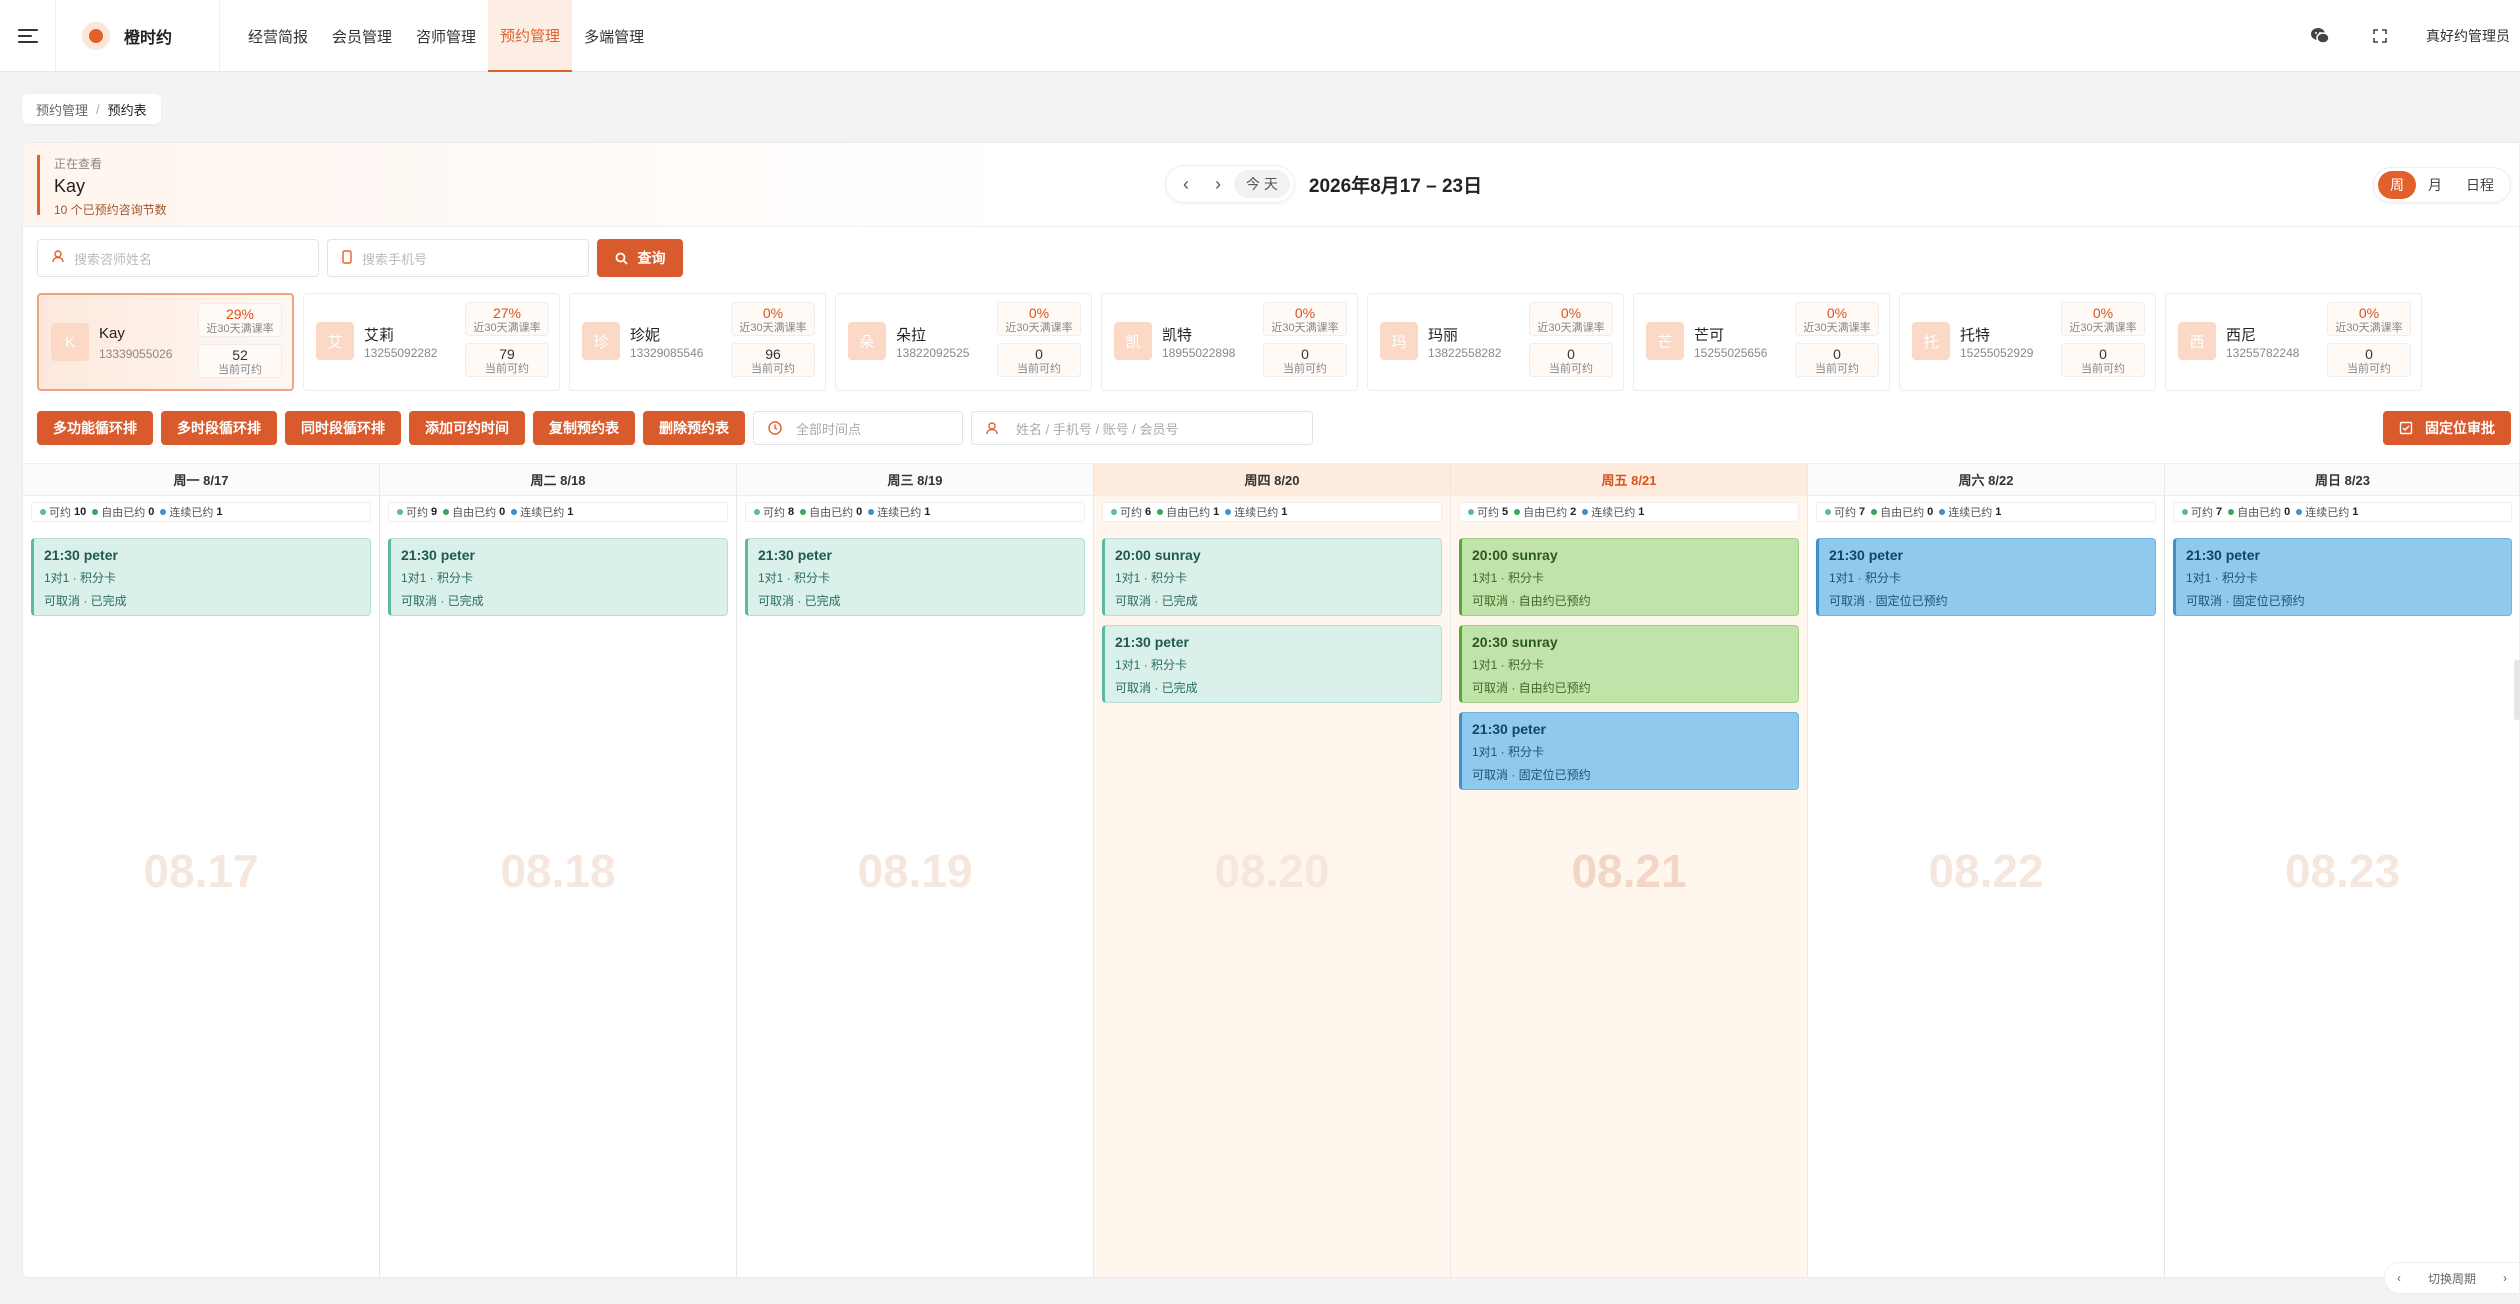 Image resolution: width=2520 pixels, height=1304 pixels. I want to click on view-week-tab: 周, so click(2397, 185).